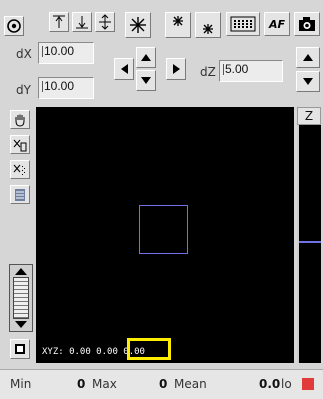  Describe the element at coordinates (21, 324) in the screenshot. I see `slider-down-icon` at that location.